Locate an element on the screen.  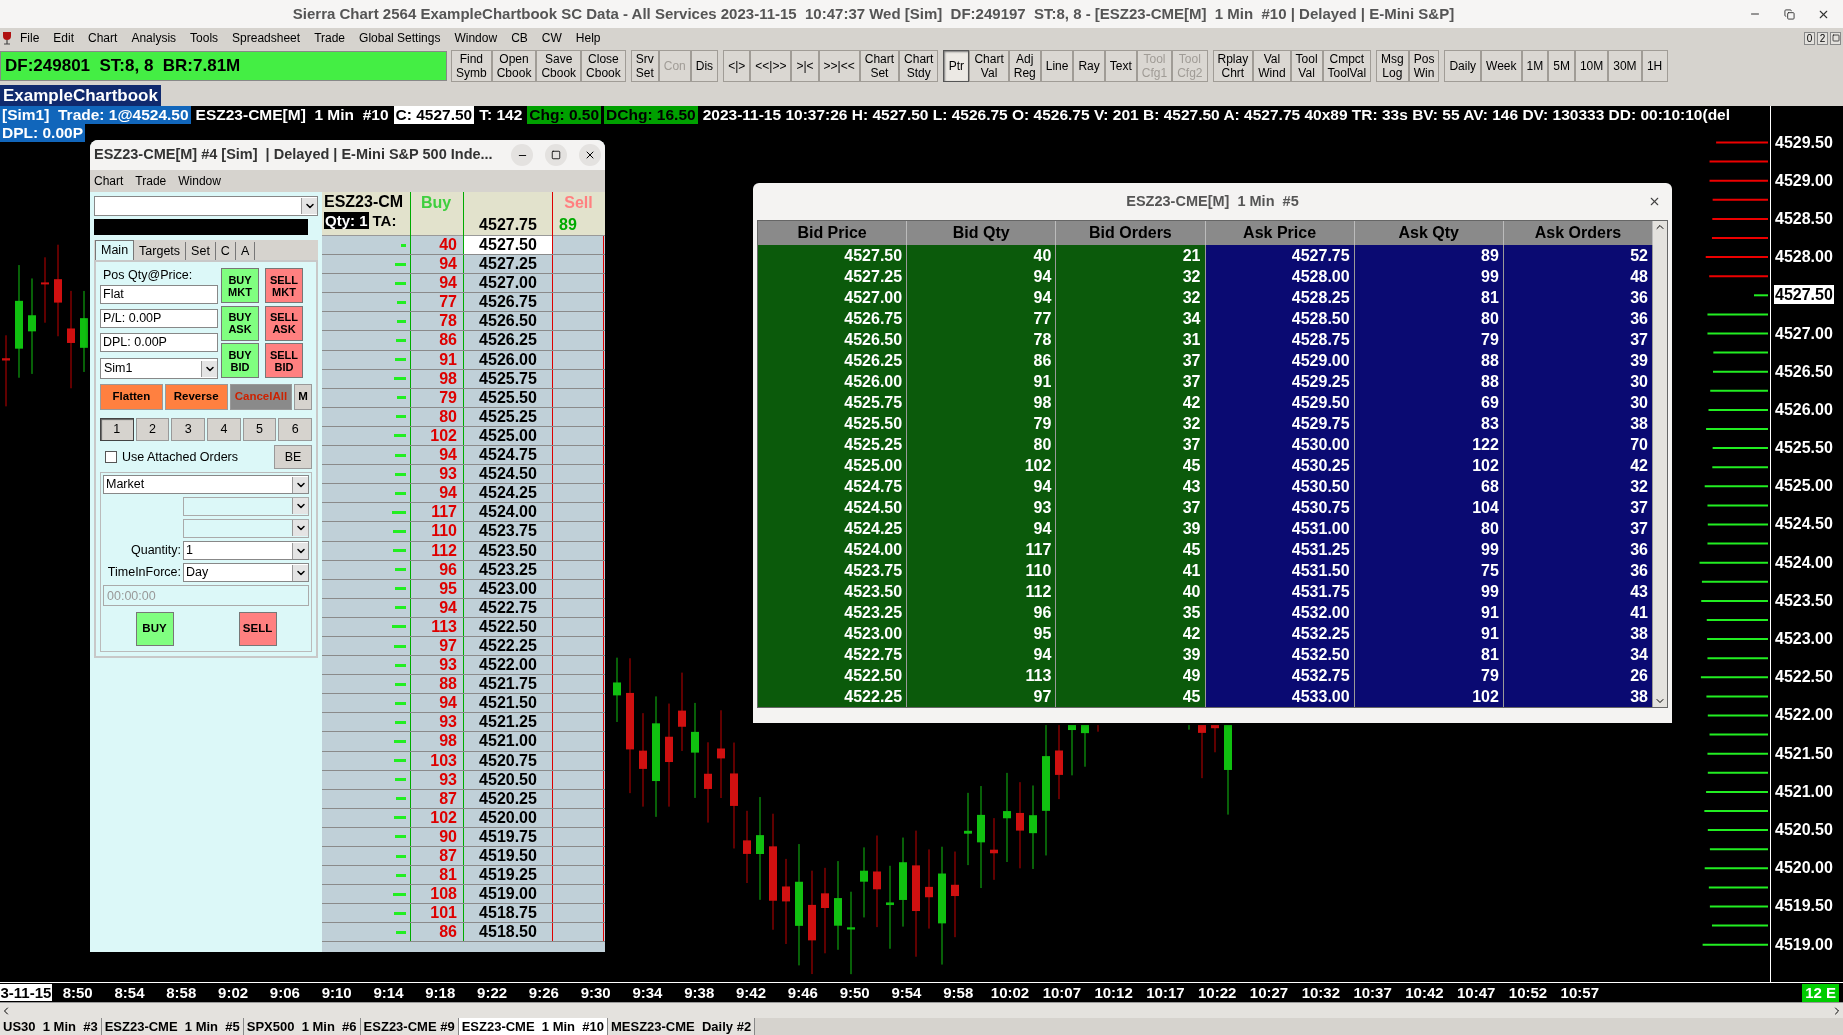
toolbar-button: Close Cbook is located at coordinates (603, 66).